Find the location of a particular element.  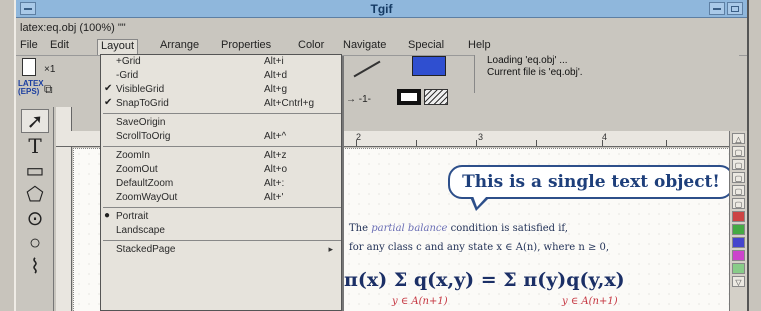

menu-item-label: ZoomIn is located at coordinates (133, 155).